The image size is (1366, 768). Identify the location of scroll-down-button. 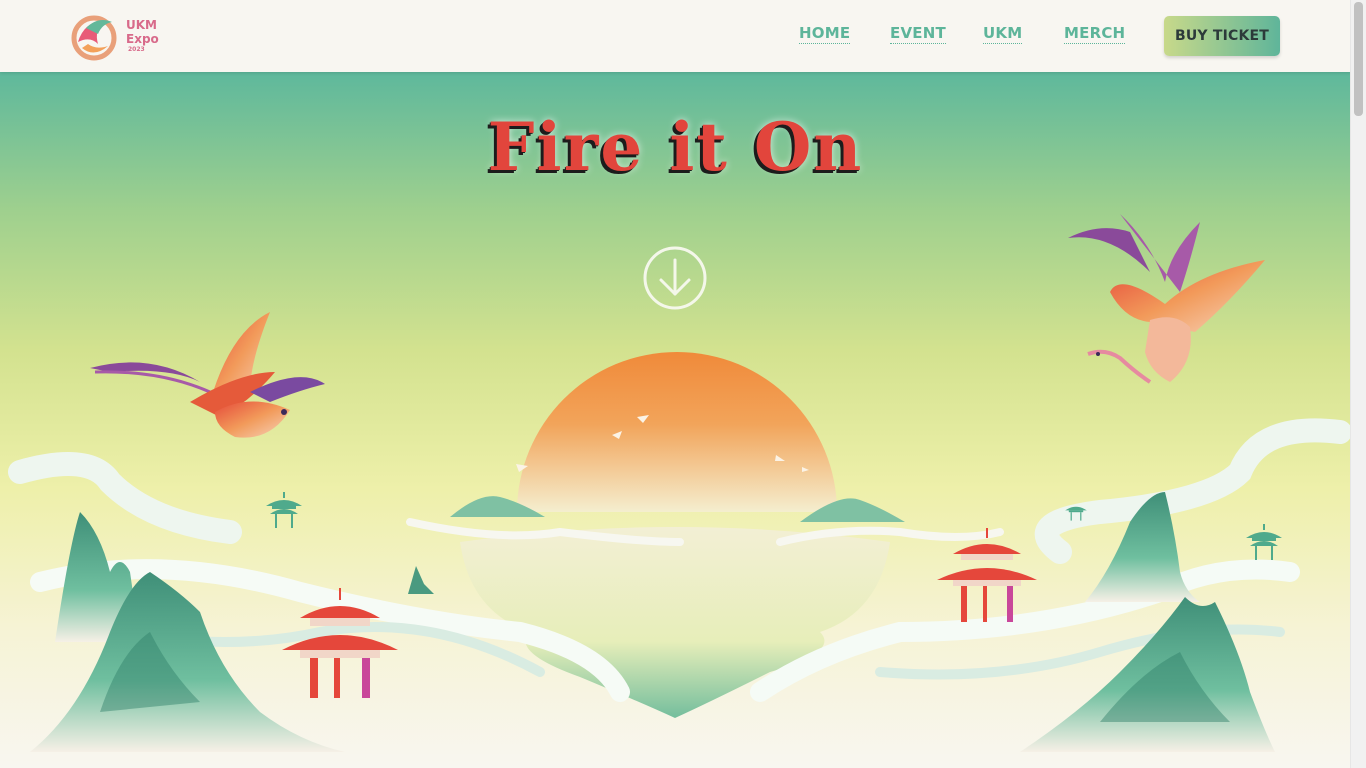
(675, 278).